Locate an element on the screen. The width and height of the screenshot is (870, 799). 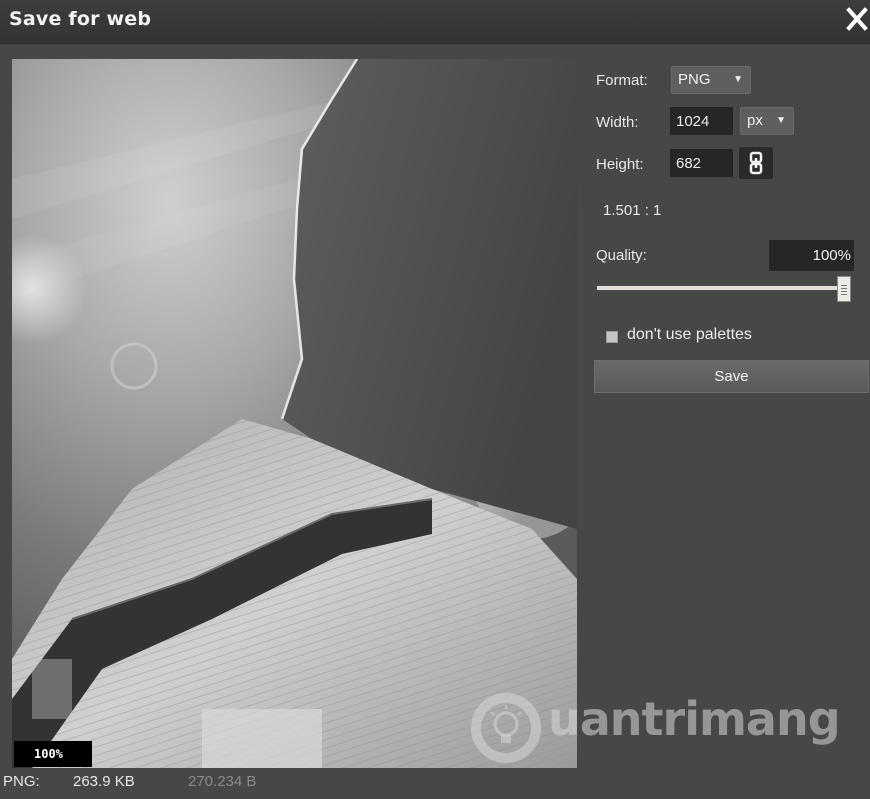
width-input is located at coordinates (701, 121).